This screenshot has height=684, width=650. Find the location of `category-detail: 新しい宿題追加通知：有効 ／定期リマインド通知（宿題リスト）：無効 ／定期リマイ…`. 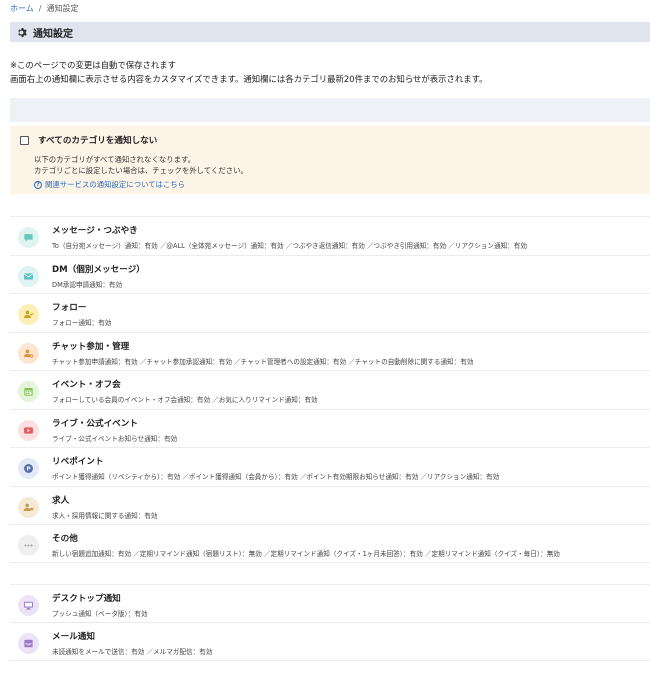

category-detail: 新しい宿題追加通知：有効 ／定期リマインド通知（宿題リスト）：無効 ／定期リマイ… is located at coordinates (306, 554).